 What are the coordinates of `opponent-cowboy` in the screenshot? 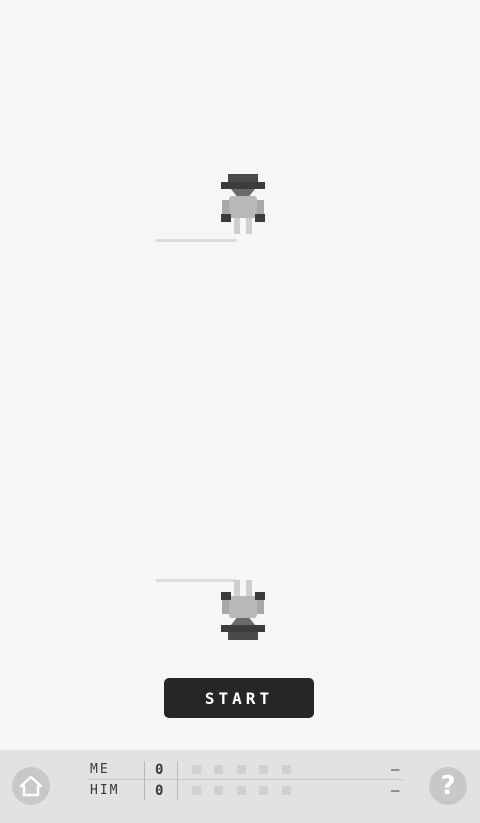 It's located at (243, 204).